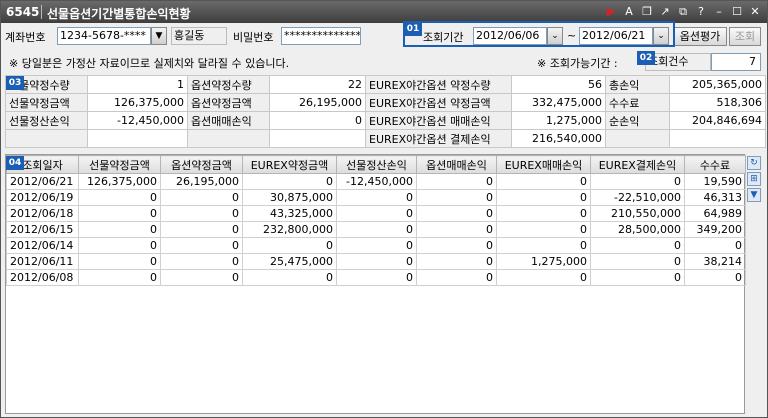  What do you see at coordinates (700, 36) in the screenshot?
I see `option-eval-button: 옵션평가` at bounding box center [700, 36].